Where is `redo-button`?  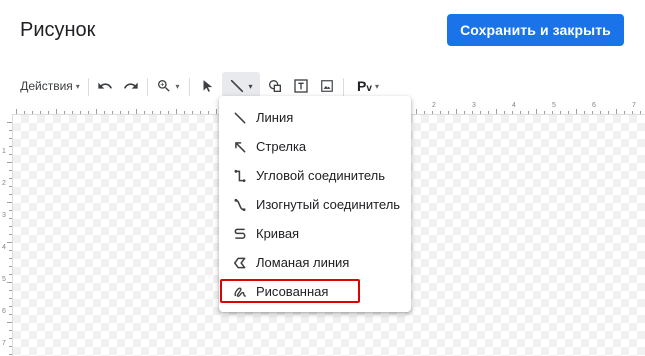
redo-button is located at coordinates (131, 86).